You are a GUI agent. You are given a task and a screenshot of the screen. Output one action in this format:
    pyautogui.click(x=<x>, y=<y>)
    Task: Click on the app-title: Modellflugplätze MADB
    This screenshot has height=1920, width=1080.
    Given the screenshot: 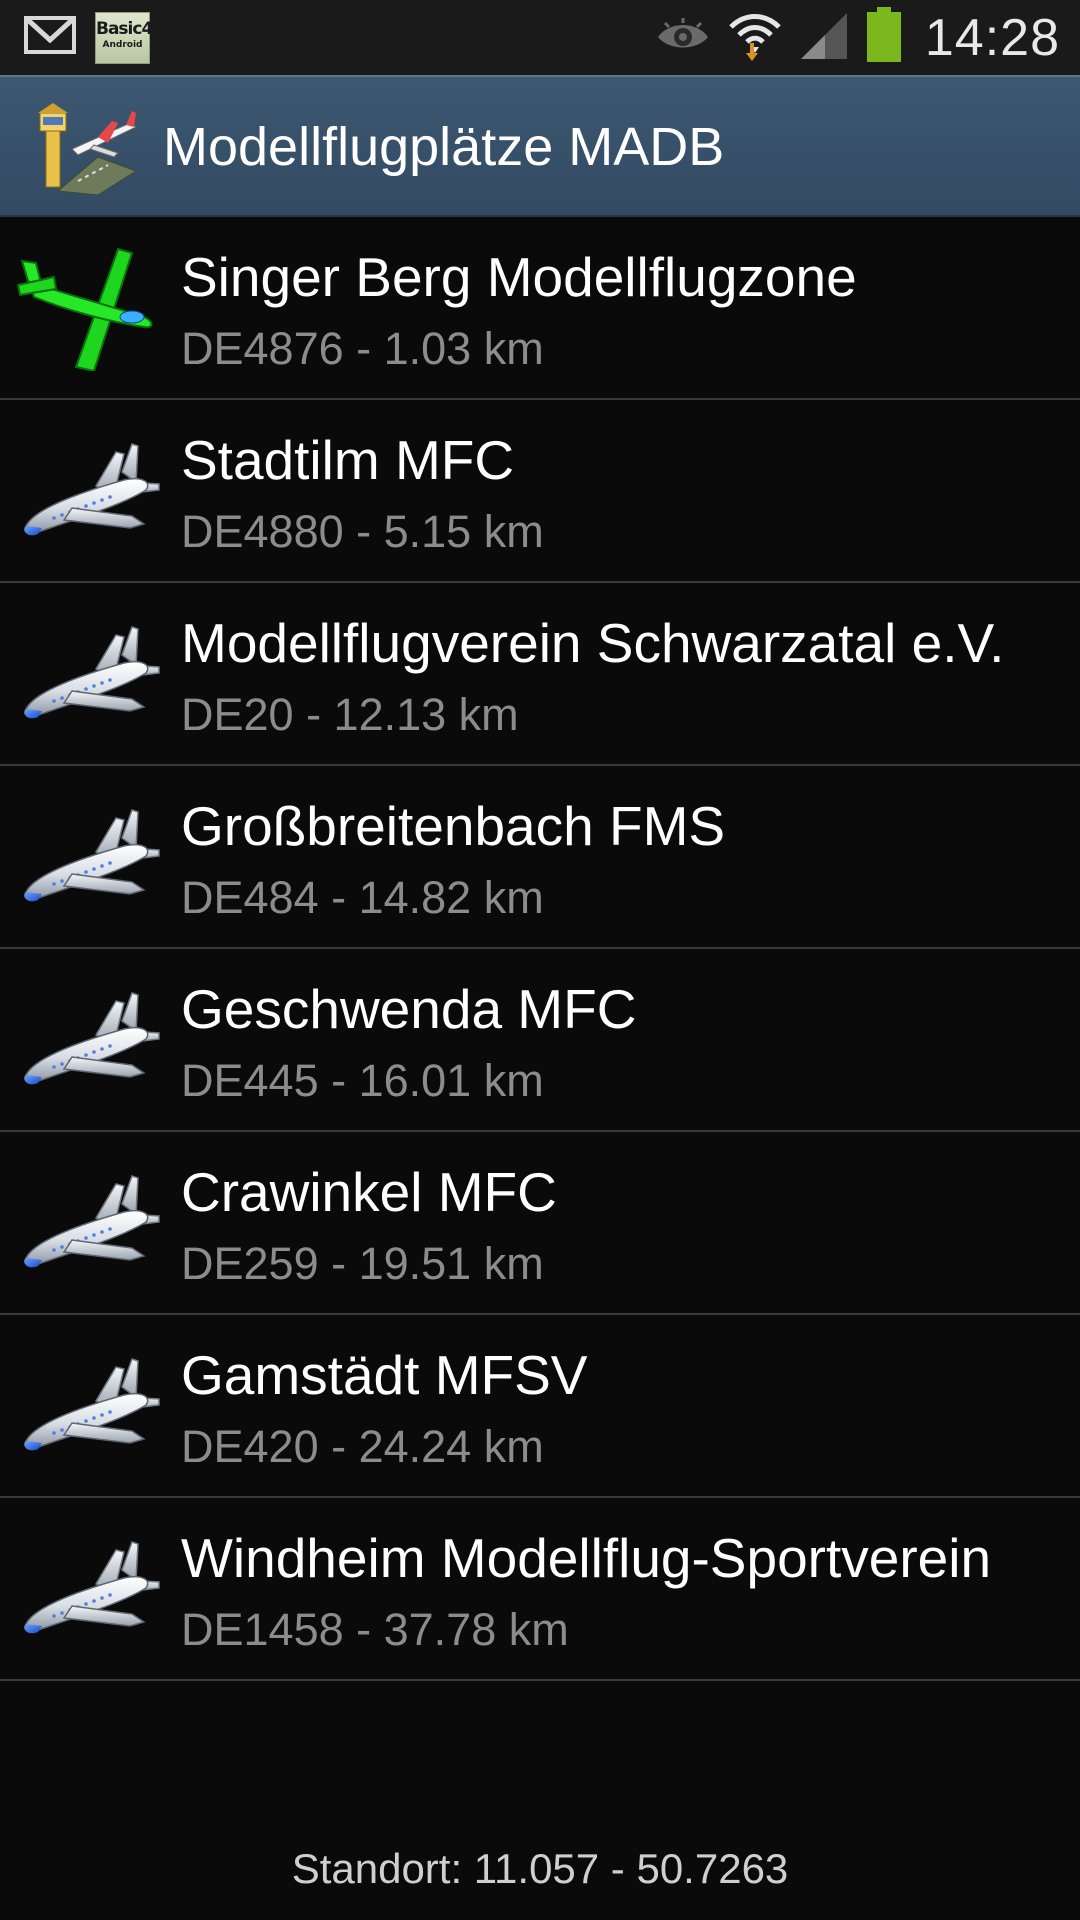 What is the action you would take?
    pyautogui.click(x=444, y=147)
    